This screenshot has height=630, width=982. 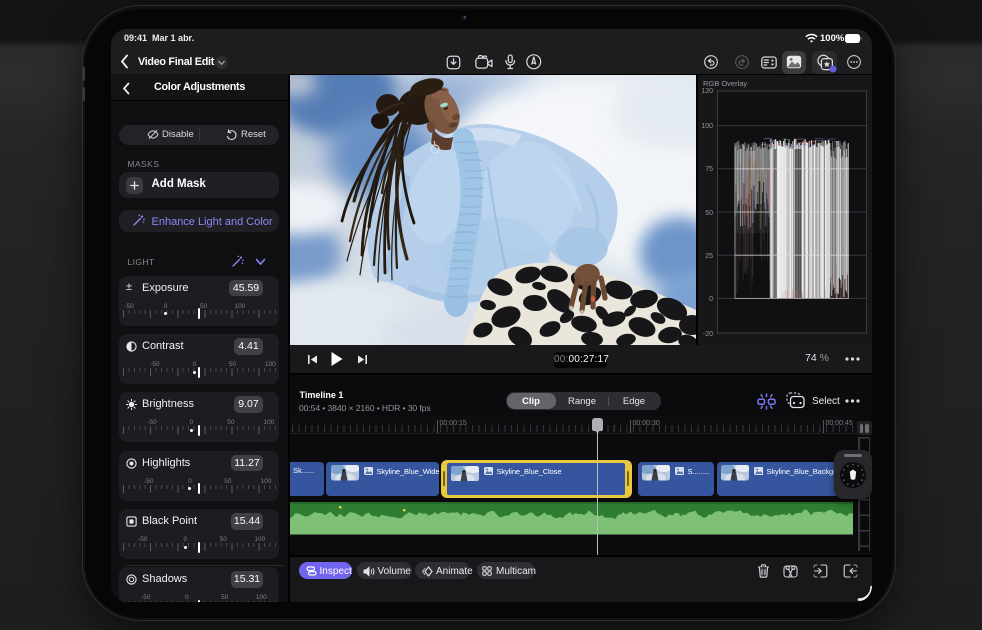 I want to click on svg-text: 75, so click(x=709, y=169).